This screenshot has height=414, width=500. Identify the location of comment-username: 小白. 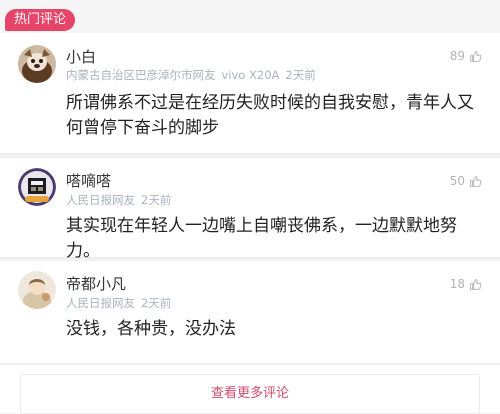
(81, 56).